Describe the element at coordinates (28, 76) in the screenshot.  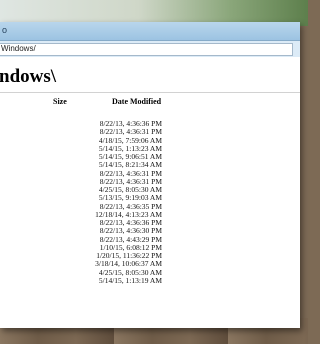
I see `page-title: ndows\` at that location.